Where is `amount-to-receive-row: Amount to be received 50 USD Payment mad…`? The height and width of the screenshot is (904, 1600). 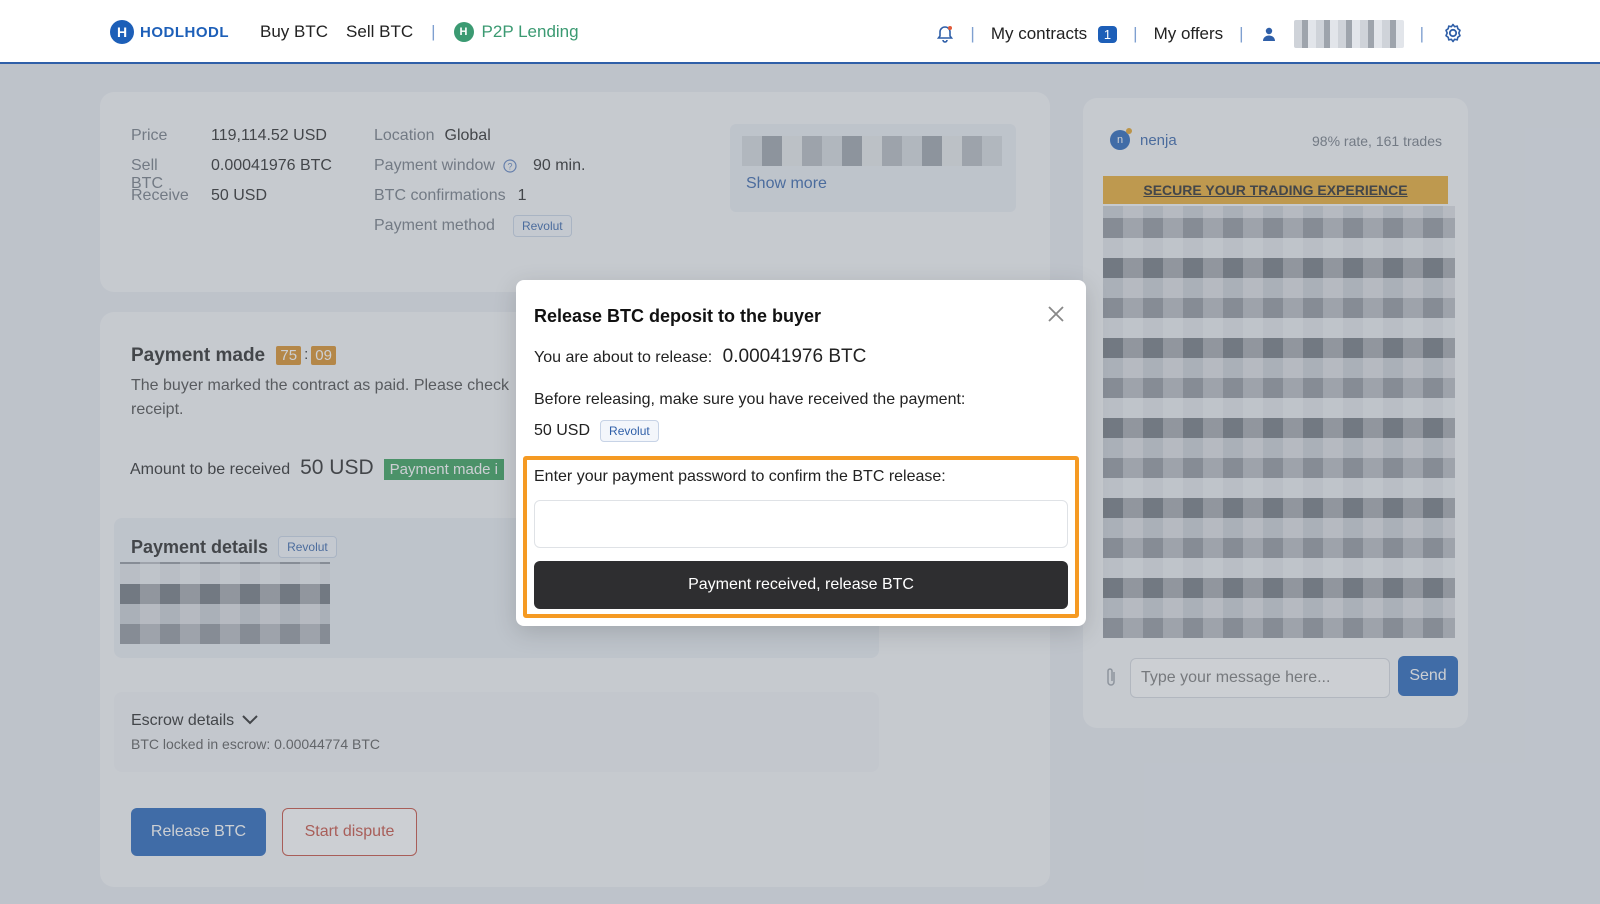 amount-to-receive-row: Amount to be received 50 USD Payment mad… is located at coordinates (317, 468).